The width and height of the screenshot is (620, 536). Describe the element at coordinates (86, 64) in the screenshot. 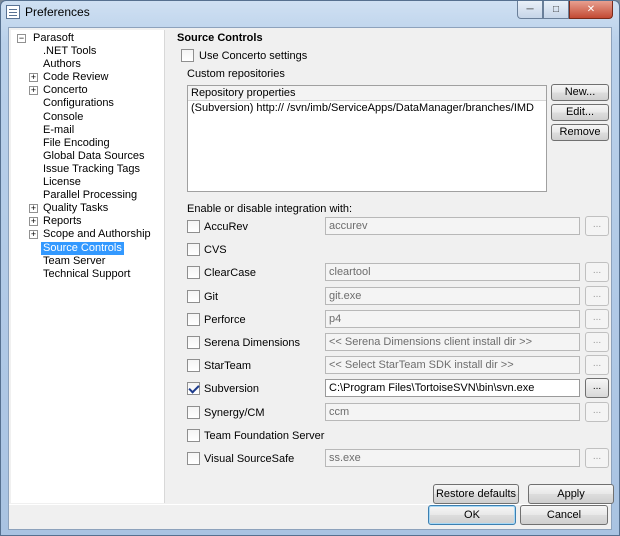

I see `tree-item: Authors` at that location.